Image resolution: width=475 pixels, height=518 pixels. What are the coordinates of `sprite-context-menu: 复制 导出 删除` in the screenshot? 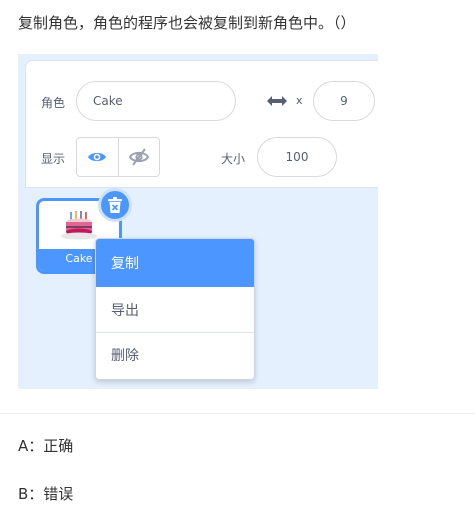 It's located at (175, 309).